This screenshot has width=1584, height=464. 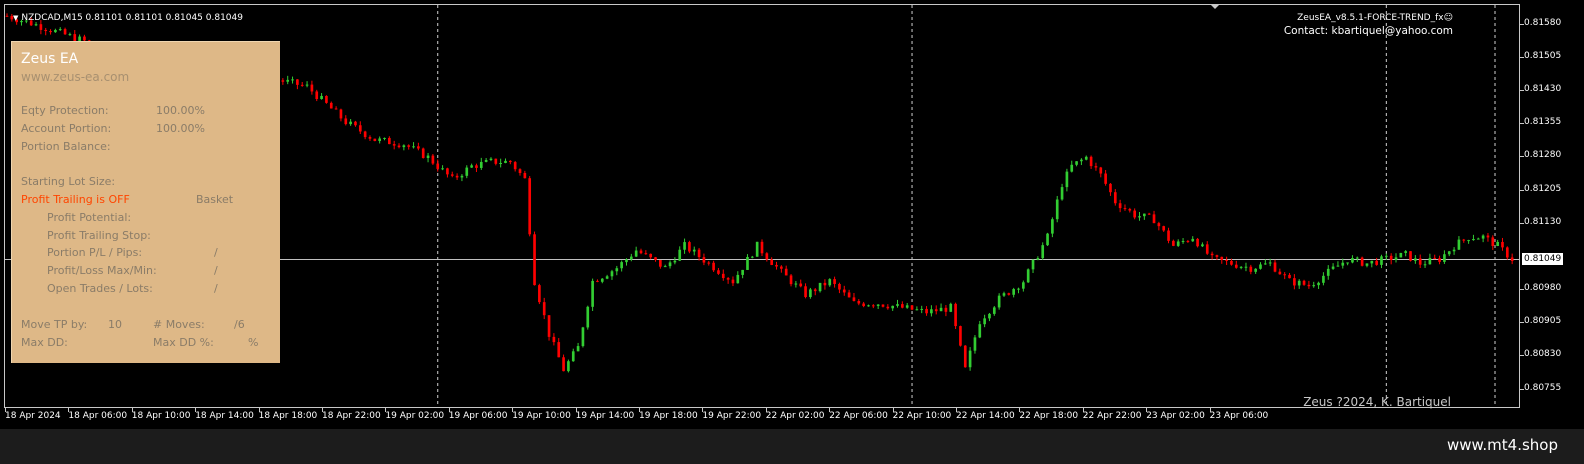 What do you see at coordinates (75, 199) in the screenshot?
I see `profit-trailing-status: Profit Trailing is OFF` at bounding box center [75, 199].